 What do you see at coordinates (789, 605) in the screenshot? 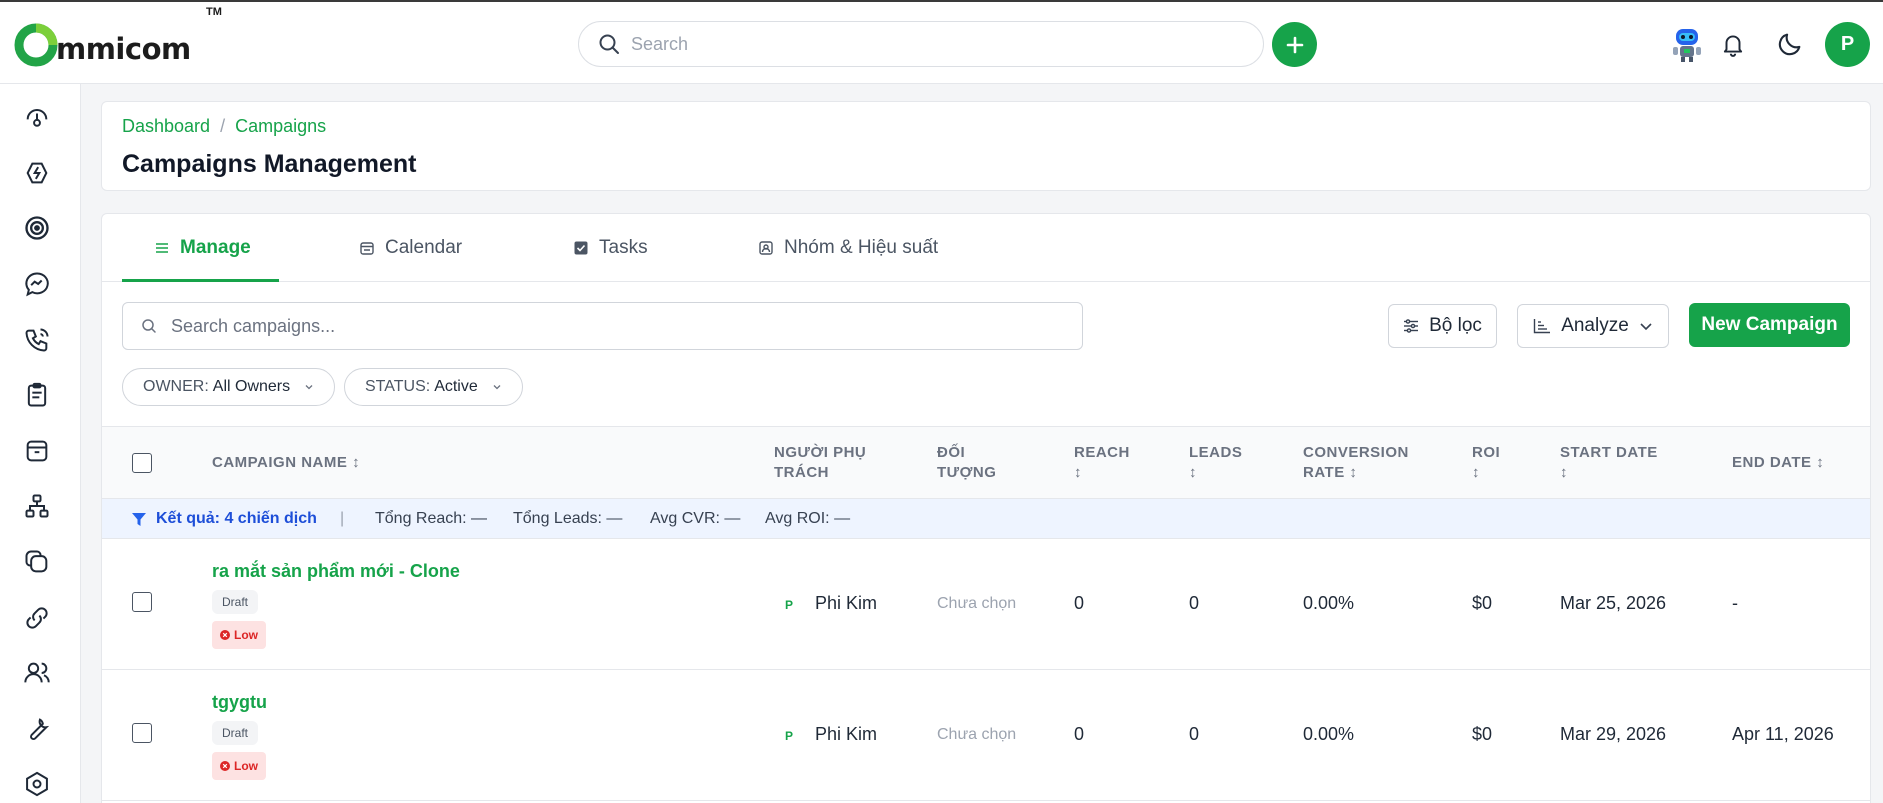
I see `owner-initial: P` at bounding box center [789, 605].